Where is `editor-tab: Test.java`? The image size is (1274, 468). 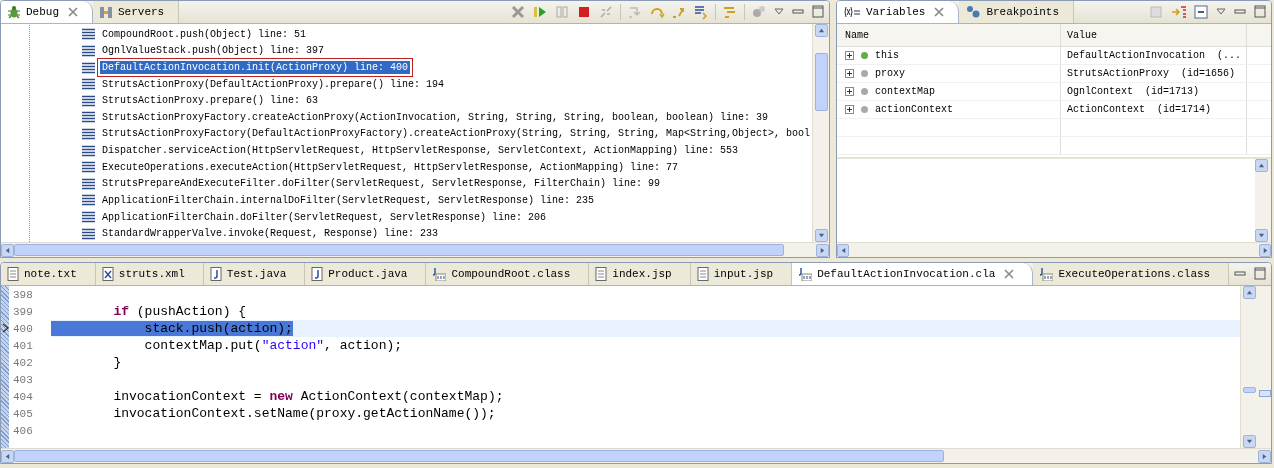 editor-tab: Test.java is located at coordinates (254, 274).